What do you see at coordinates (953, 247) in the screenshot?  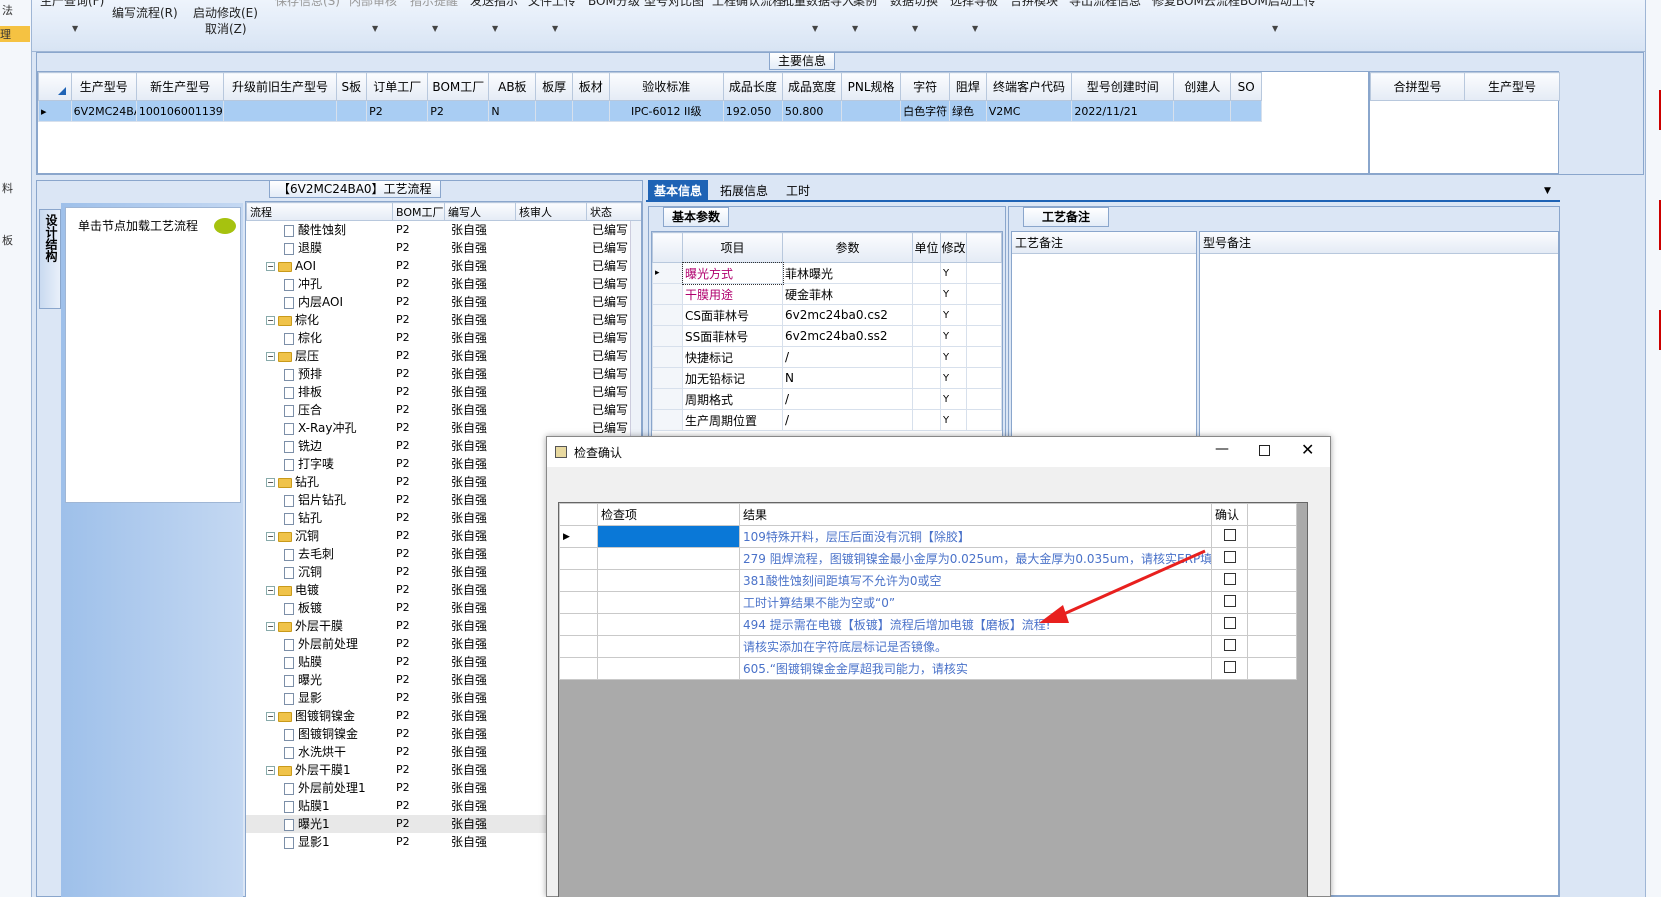 I see `col-modify: 修改` at bounding box center [953, 247].